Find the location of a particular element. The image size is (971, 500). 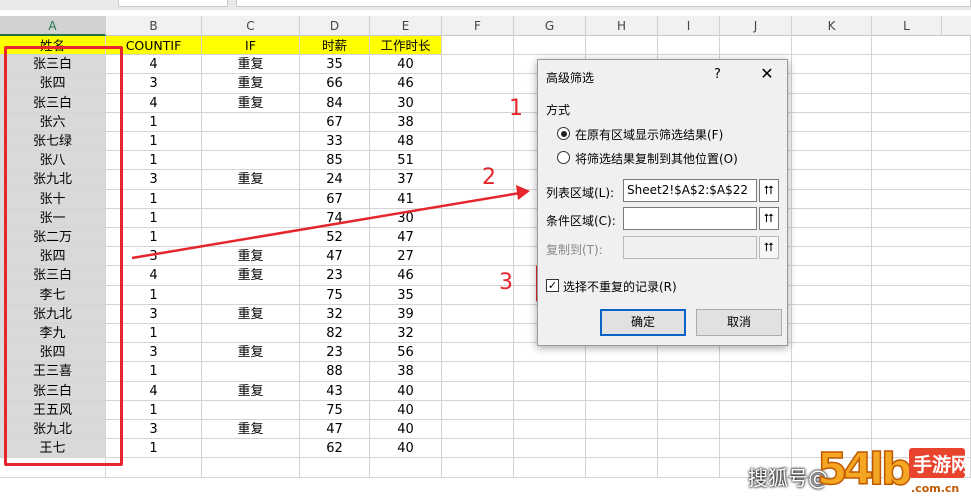

ok-button: 确定 is located at coordinates (643, 322).